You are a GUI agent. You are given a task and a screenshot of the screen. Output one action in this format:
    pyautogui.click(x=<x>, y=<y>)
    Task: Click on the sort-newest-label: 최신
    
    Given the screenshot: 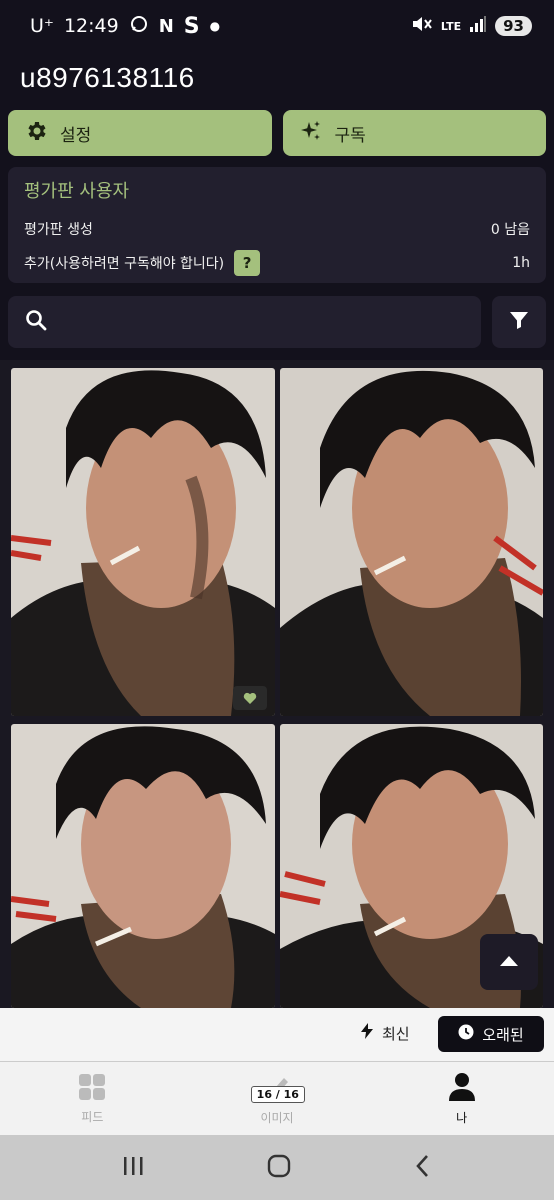 What is the action you would take?
    pyautogui.click(x=396, y=1033)
    